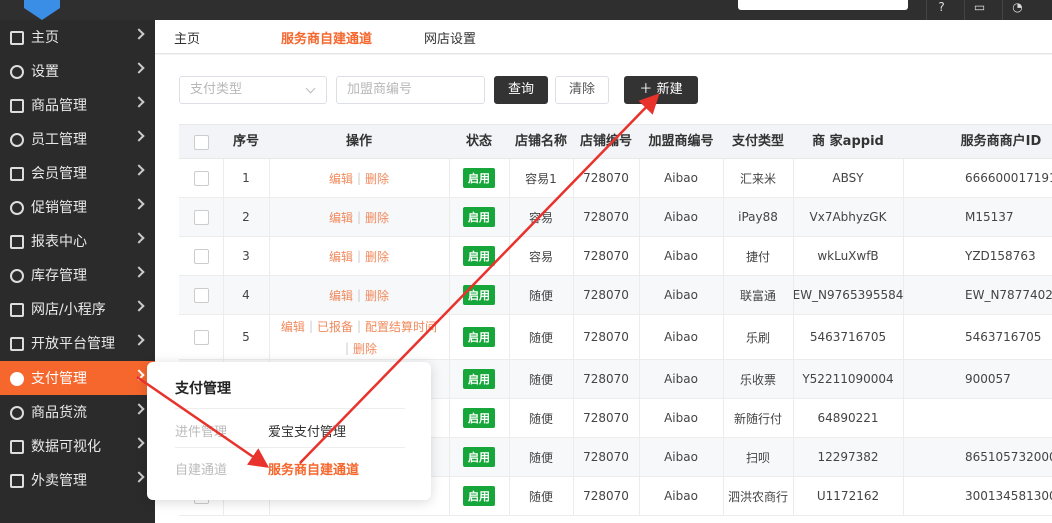 This screenshot has height=523, width=1052. I want to click on header-franchise-no: 加盟商编号, so click(681, 141).